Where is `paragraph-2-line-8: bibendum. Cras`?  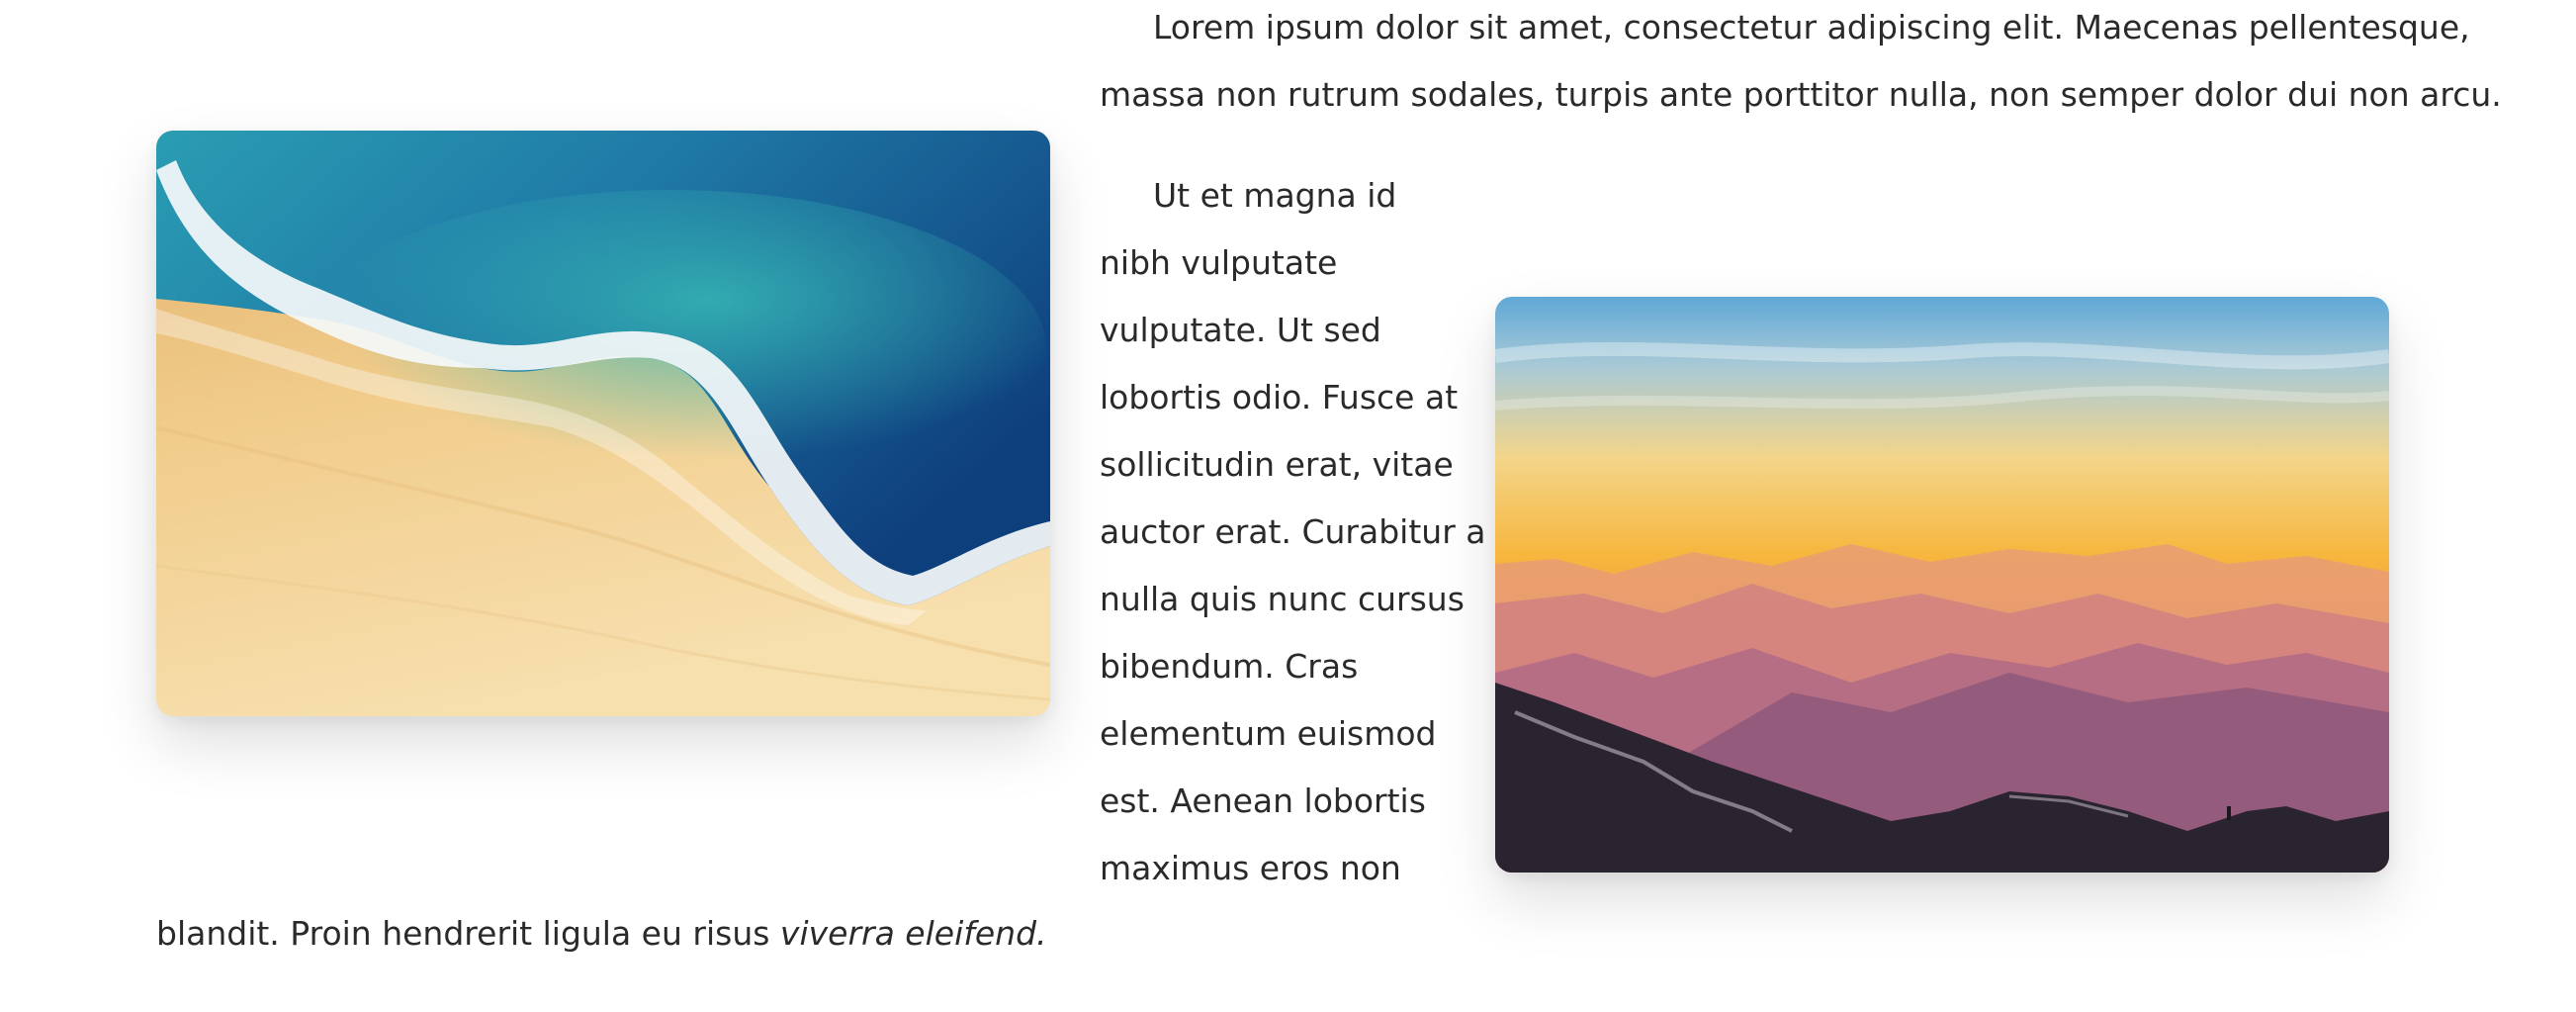
paragraph-2-line-8: bibendum. Cras is located at coordinates (1229, 667).